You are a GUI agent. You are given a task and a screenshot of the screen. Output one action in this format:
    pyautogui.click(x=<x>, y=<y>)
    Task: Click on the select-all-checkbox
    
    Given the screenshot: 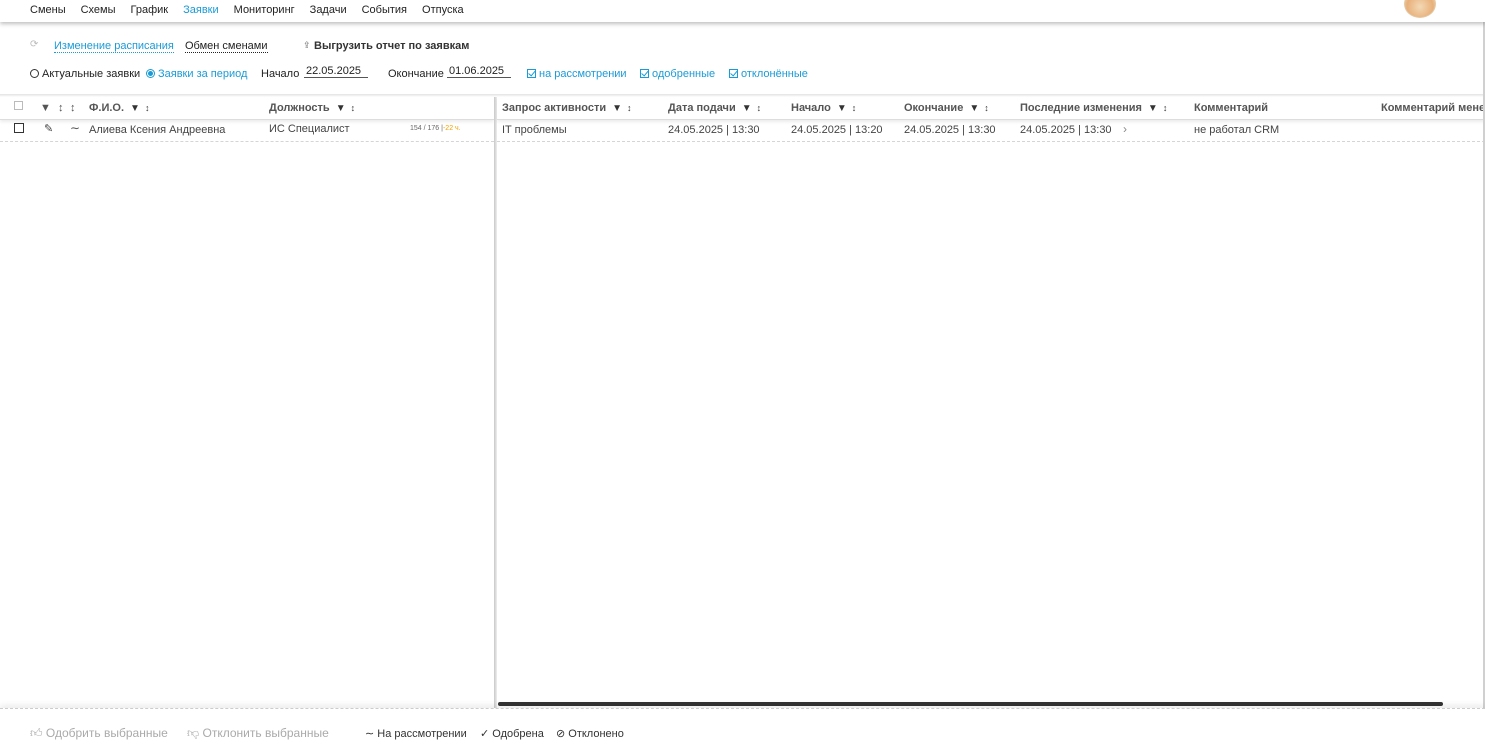 What is the action you would take?
    pyautogui.click(x=18, y=107)
    